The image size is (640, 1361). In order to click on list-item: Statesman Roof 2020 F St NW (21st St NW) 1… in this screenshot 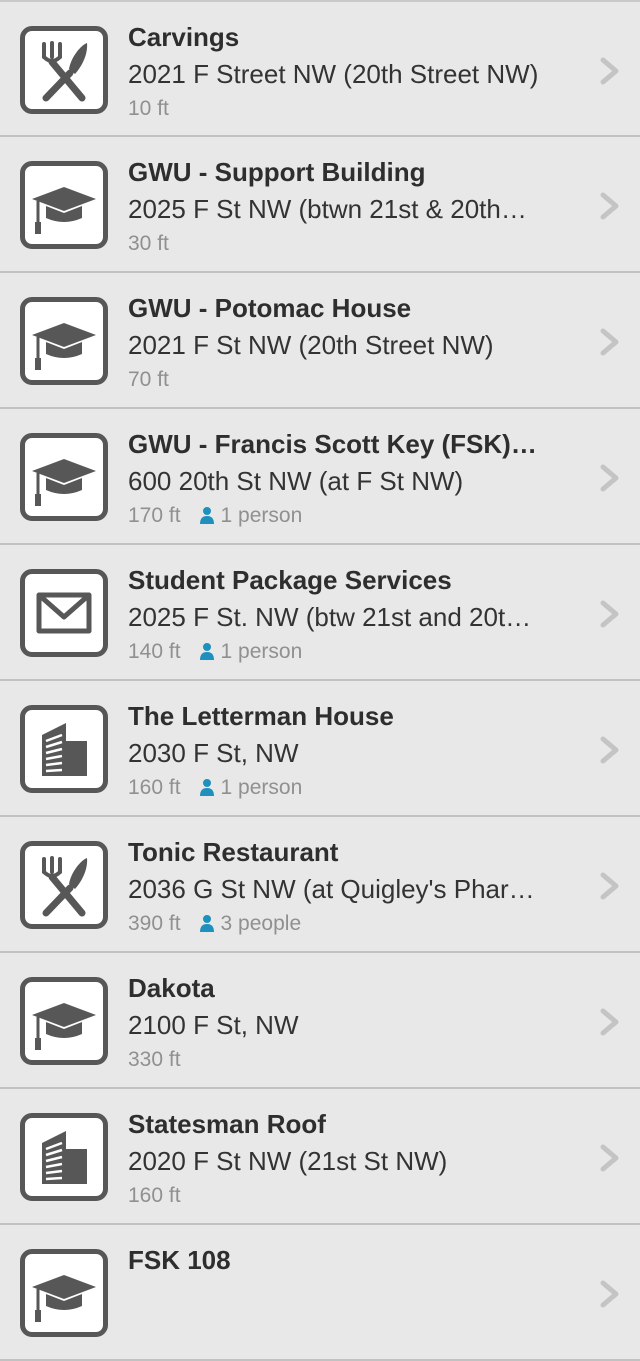, I will do `click(320, 1157)`.